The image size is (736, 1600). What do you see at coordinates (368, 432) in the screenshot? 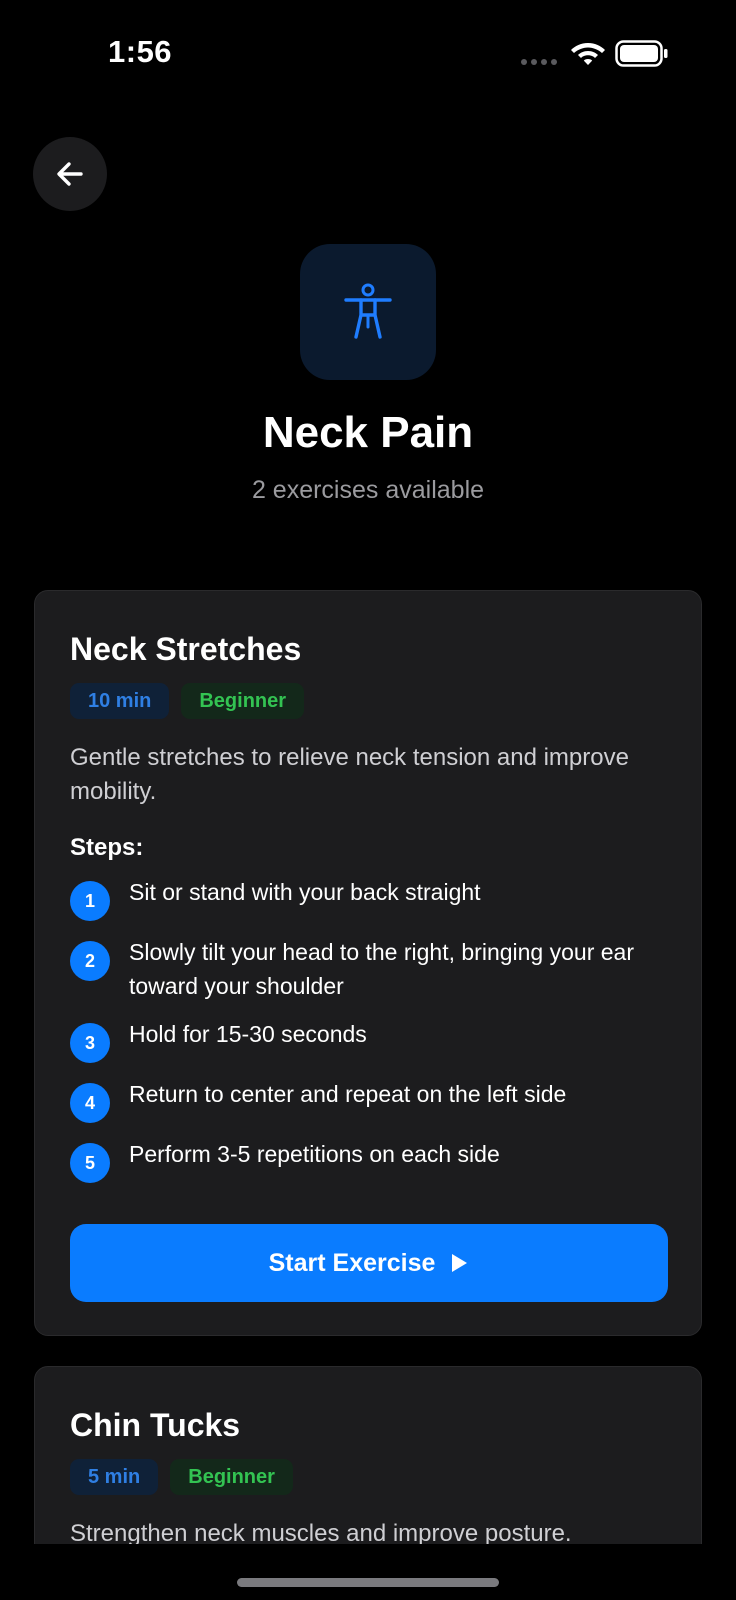
I see `page-title: Neck Pain` at bounding box center [368, 432].